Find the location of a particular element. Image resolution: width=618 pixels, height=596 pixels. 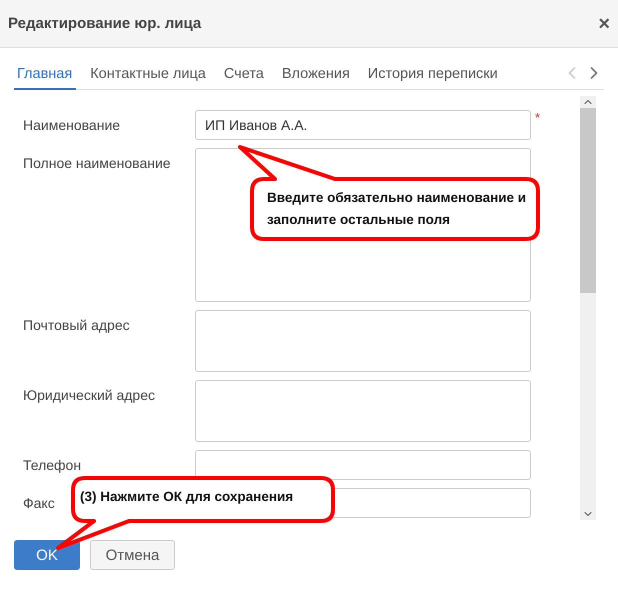

input-field: ИП Иванов А.А. is located at coordinates (363, 125).